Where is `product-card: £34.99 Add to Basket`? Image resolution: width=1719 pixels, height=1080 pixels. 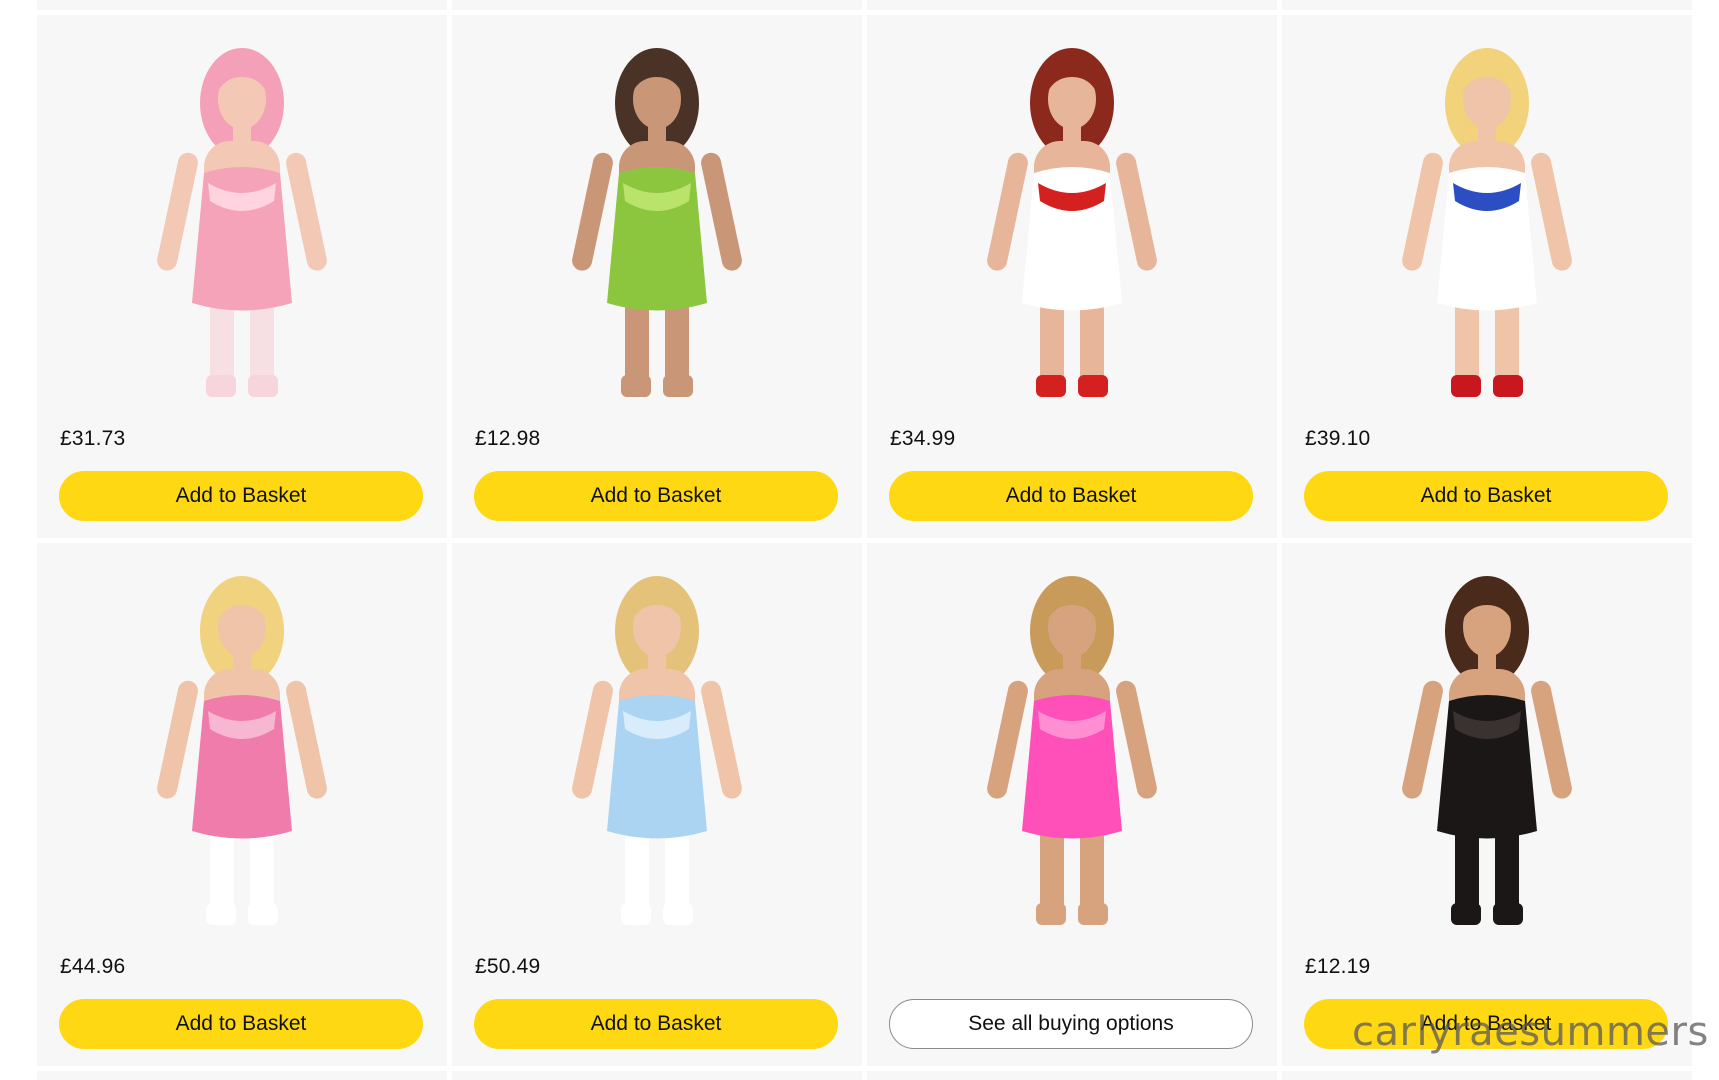
product-card: £34.99 Add to Basket is located at coordinates (1072, 276).